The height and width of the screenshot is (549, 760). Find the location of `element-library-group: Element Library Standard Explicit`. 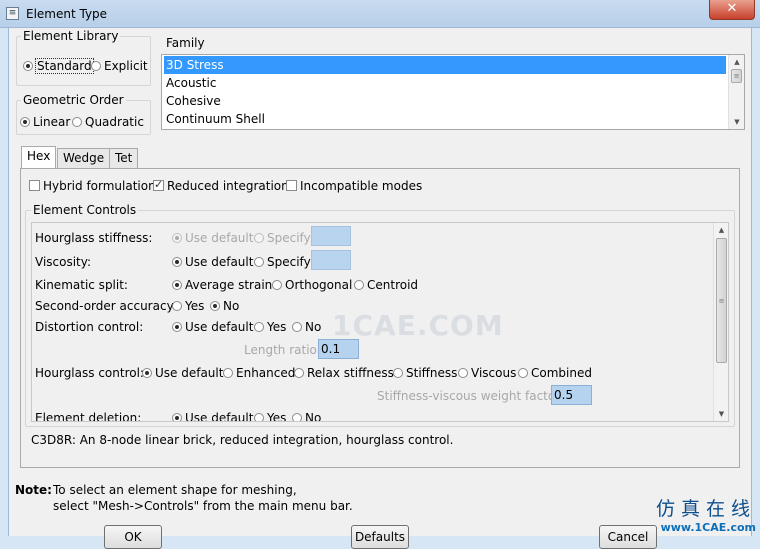

element-library-group: Element Library Standard Explicit is located at coordinates (83, 57).